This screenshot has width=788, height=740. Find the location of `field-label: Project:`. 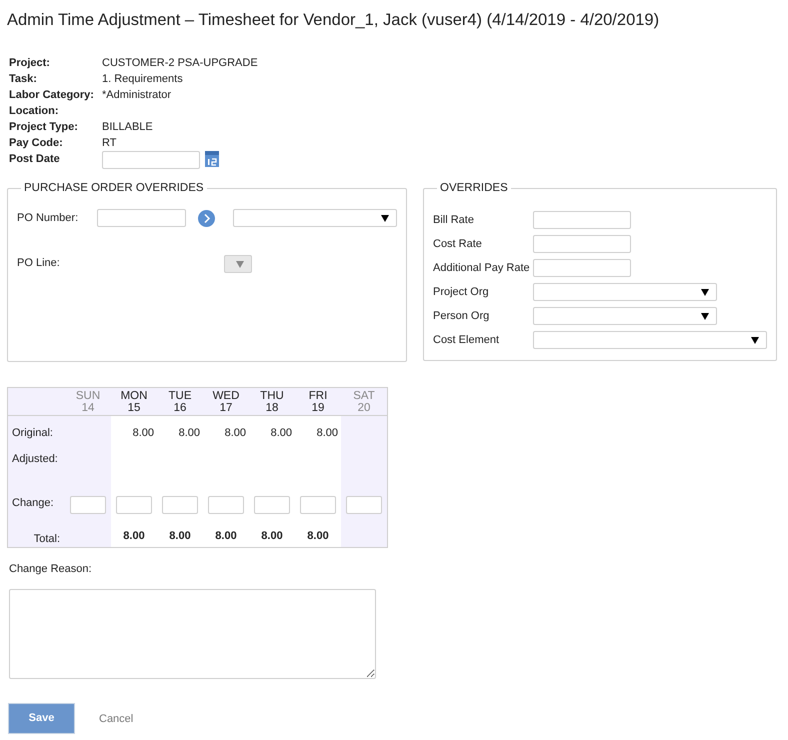

field-label: Project: is located at coordinates (30, 63).